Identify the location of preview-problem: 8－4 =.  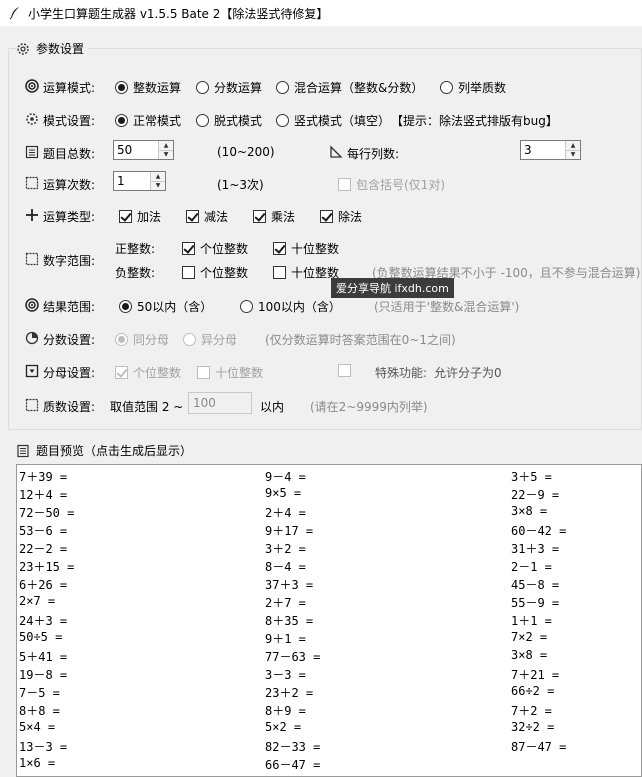
(285, 567).